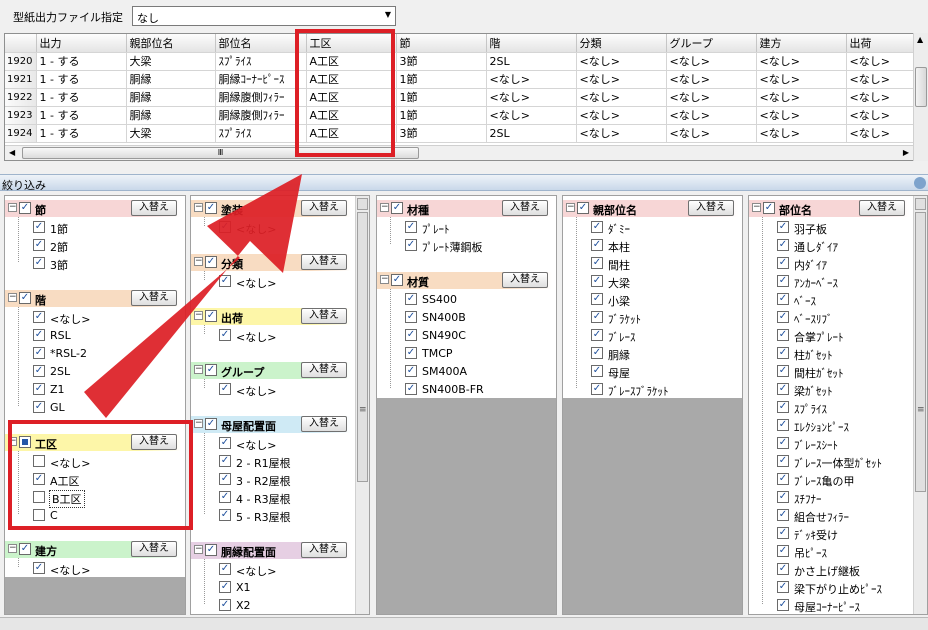 This screenshot has height=630, width=928. I want to click on panel-scrollbar: ≡, so click(920, 405).